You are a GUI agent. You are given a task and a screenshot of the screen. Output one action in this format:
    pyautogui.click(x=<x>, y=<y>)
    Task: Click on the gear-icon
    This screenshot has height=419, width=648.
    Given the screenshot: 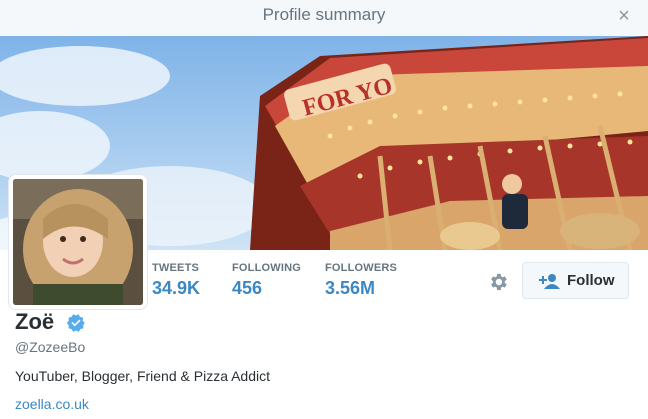 What is the action you would take?
    pyautogui.click(x=499, y=282)
    